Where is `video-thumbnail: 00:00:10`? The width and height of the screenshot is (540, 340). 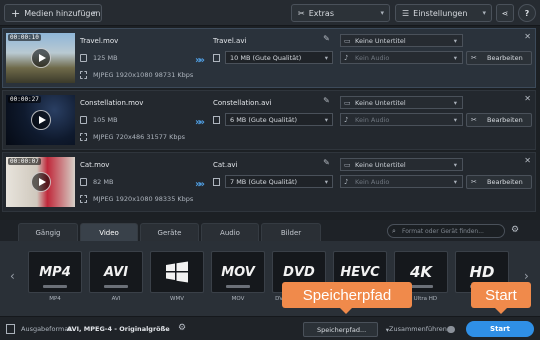 video-thumbnail: 00:00:10 is located at coordinates (40, 58).